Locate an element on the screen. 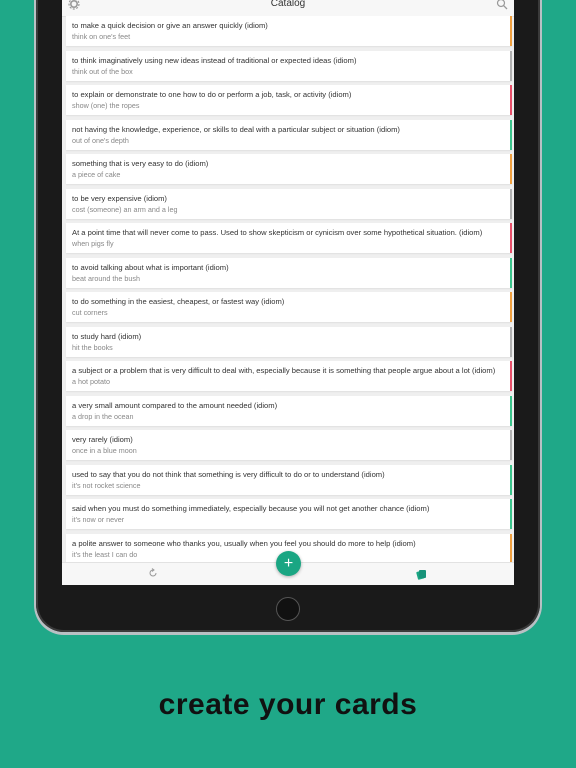 The height and width of the screenshot is (768, 576). card-definition: very rarely (idiom) is located at coordinates (102, 439).